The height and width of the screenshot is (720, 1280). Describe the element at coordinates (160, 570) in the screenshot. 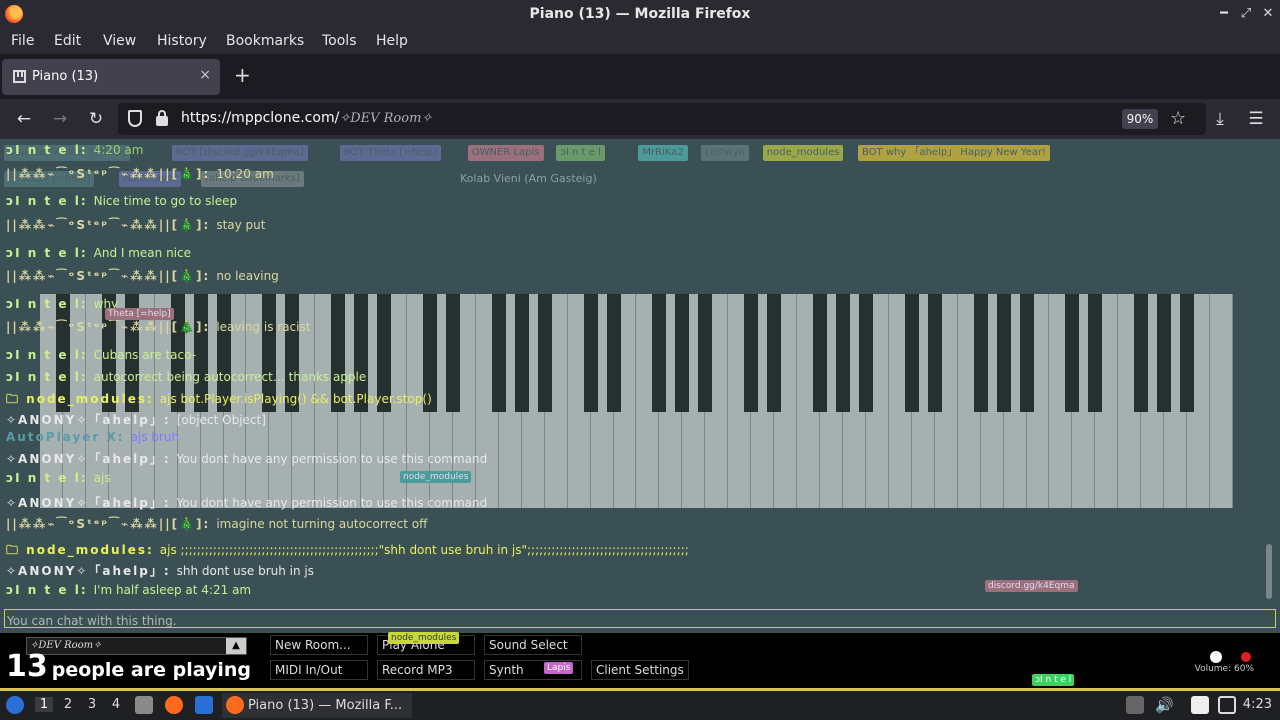

I see `chat-message: ✧ANONY✧「ahelp」: shh dont use bruh in js` at that location.